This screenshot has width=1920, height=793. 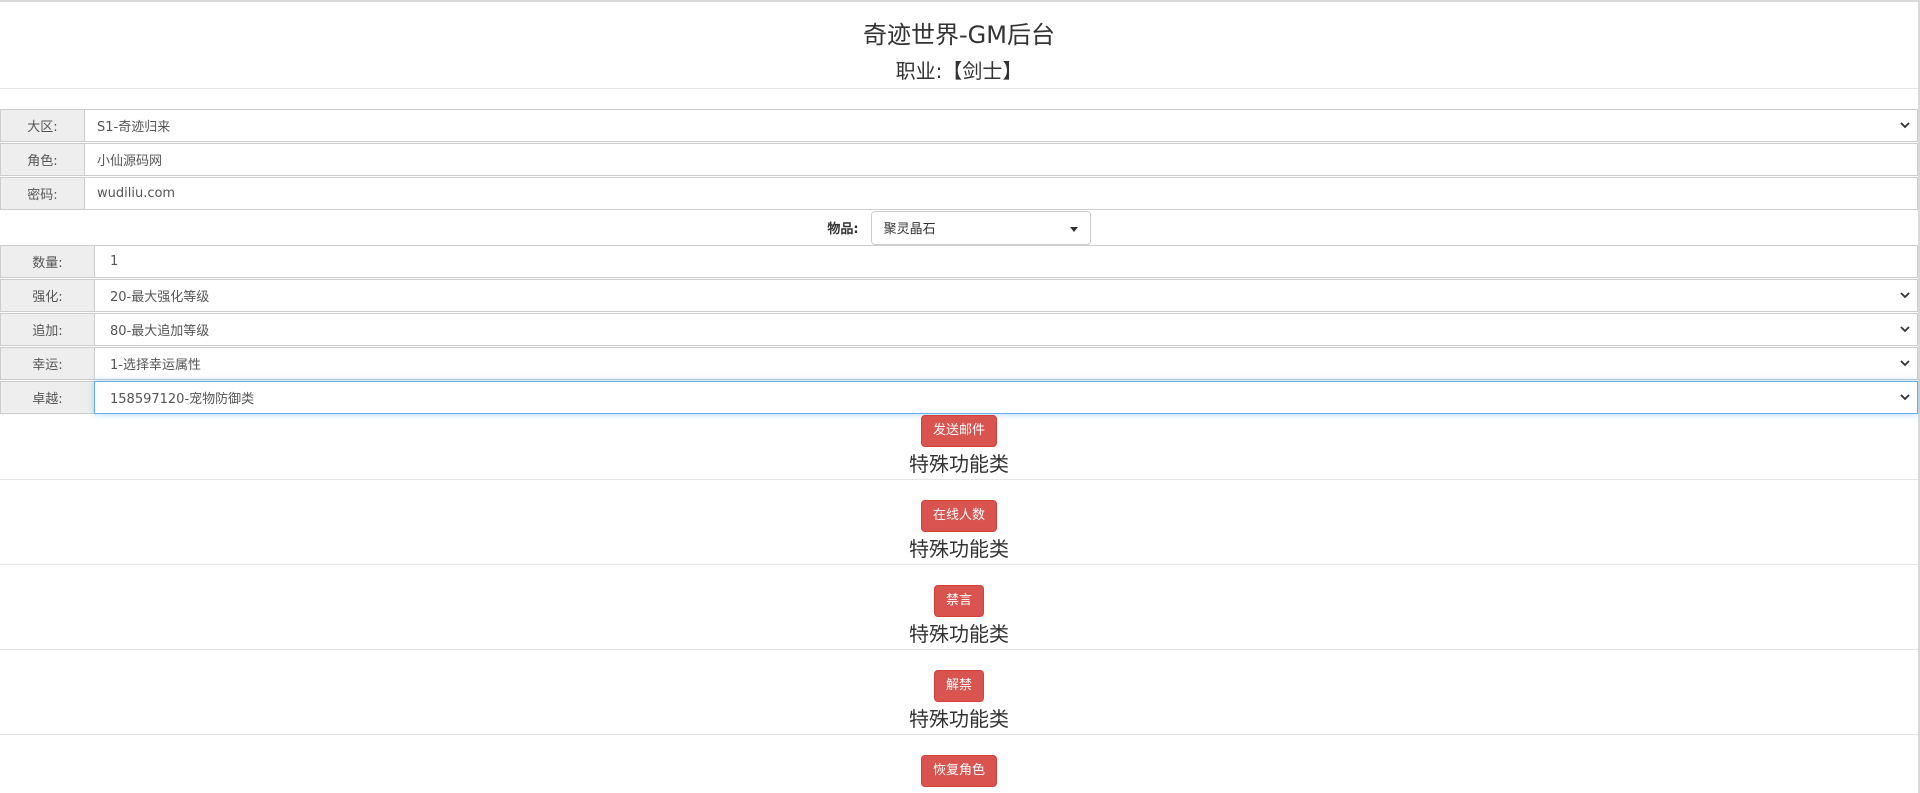 I want to click on luck-row: 幸运: 1-选择幸运属性, so click(x=959, y=363).